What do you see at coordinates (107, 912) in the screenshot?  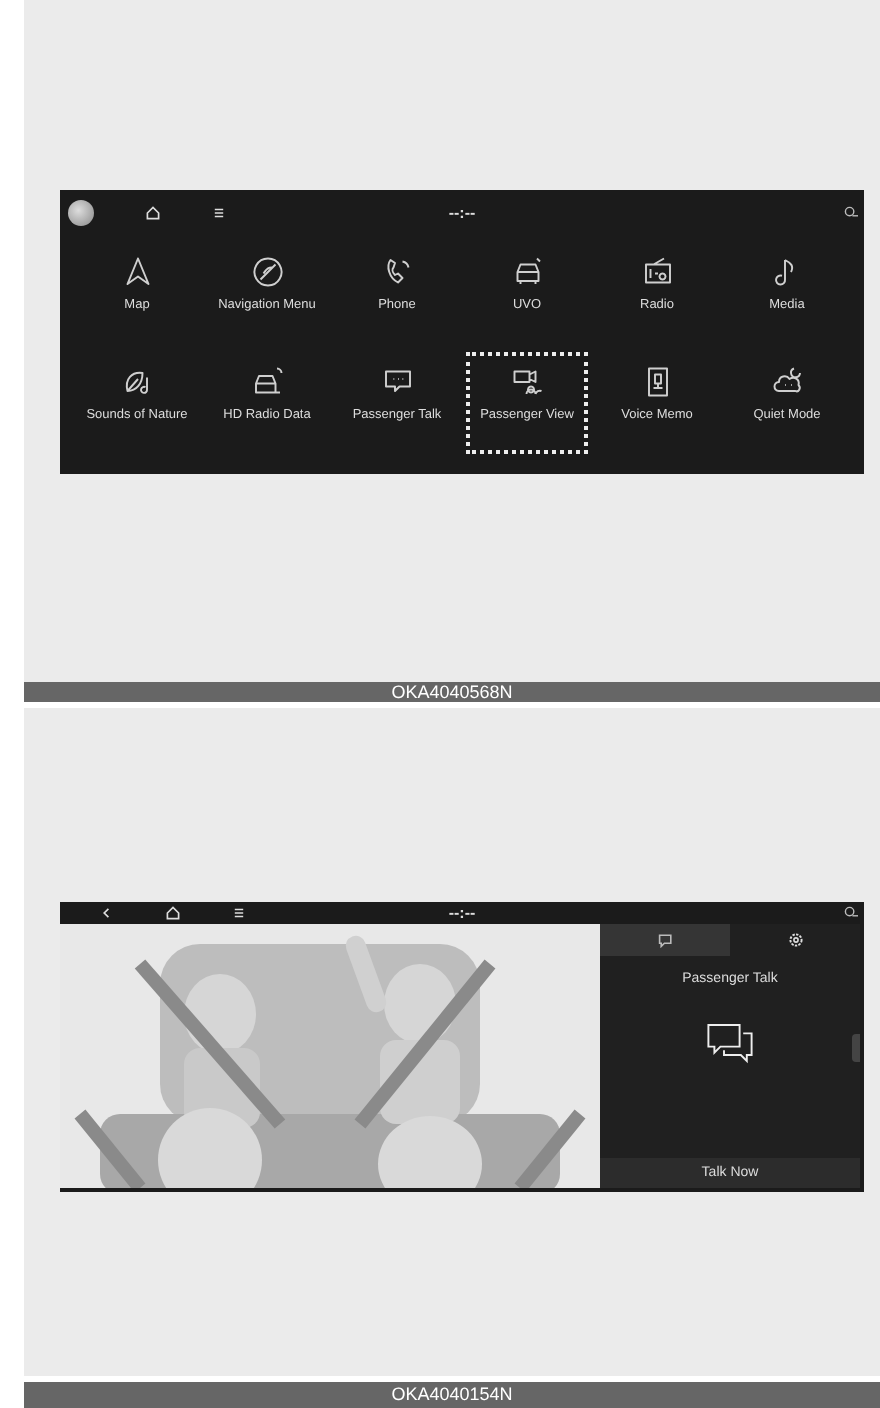 I see `back-icon` at bounding box center [107, 912].